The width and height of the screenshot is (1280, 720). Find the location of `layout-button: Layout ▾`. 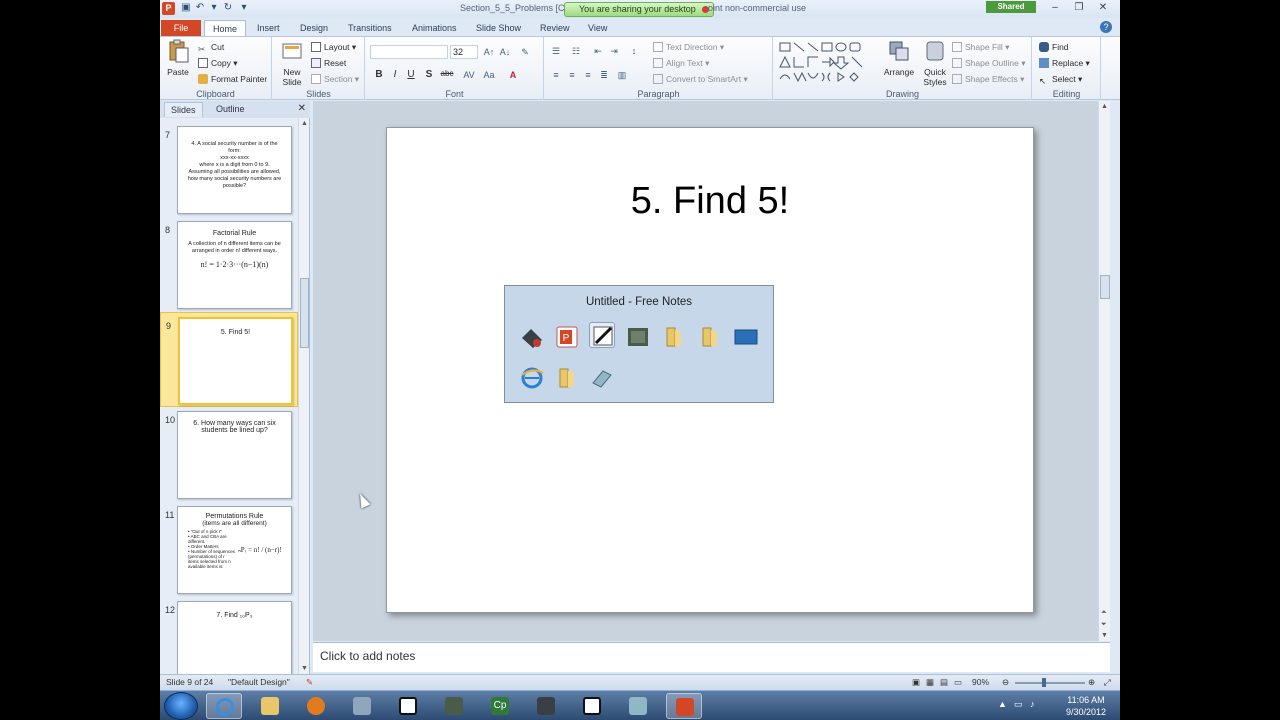

layout-button: Layout ▾ is located at coordinates (333, 47).